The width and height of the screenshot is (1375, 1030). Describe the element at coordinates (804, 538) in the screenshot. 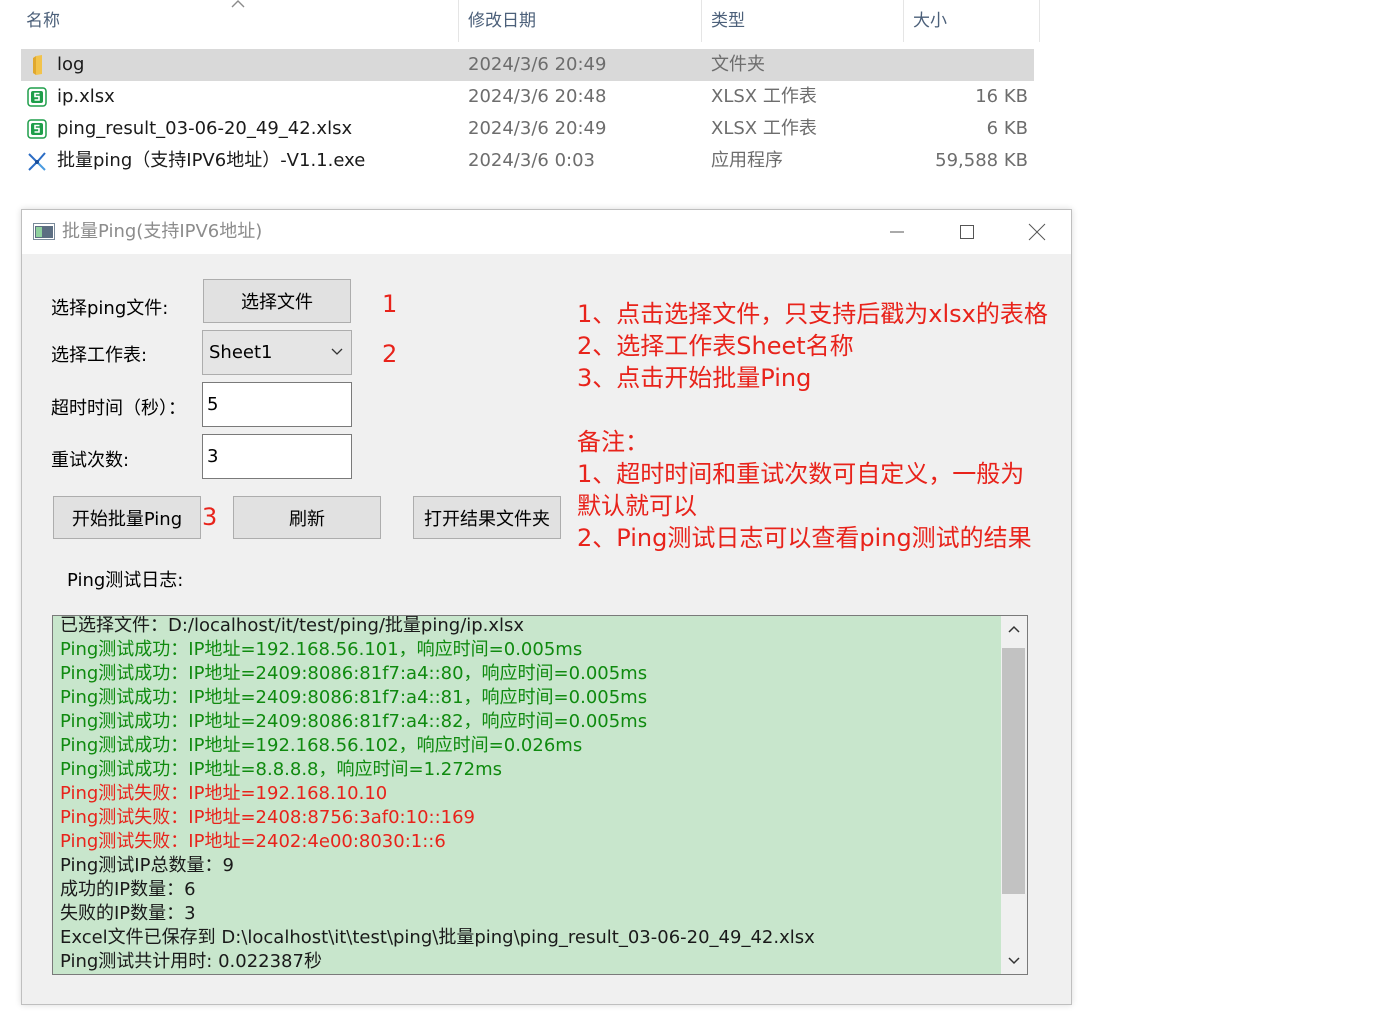

I see `note-line: 2、Ping测试日志可以查看ping测试的结果` at that location.